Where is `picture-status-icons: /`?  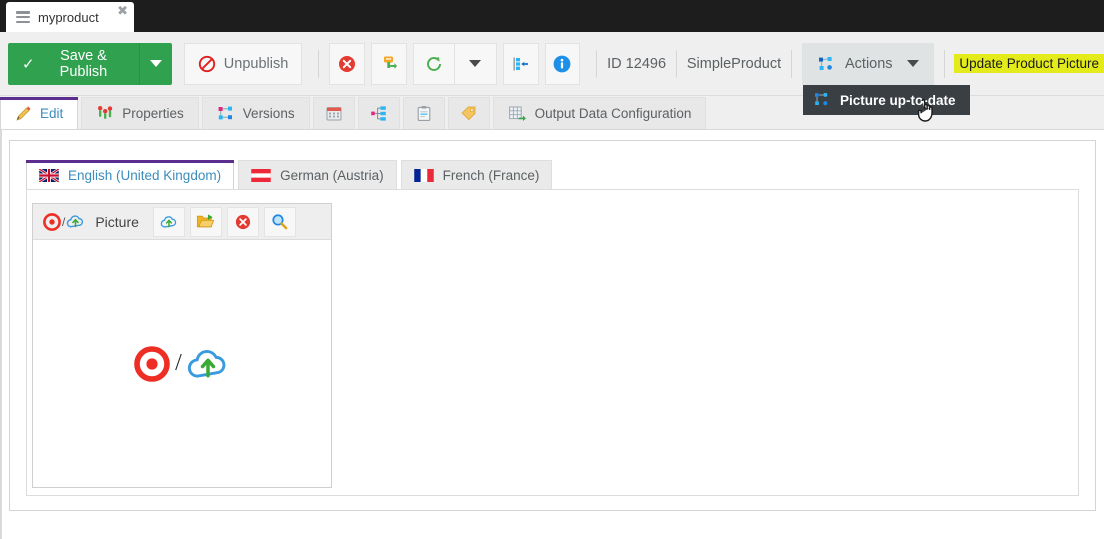 picture-status-icons: / is located at coordinates (64, 221).